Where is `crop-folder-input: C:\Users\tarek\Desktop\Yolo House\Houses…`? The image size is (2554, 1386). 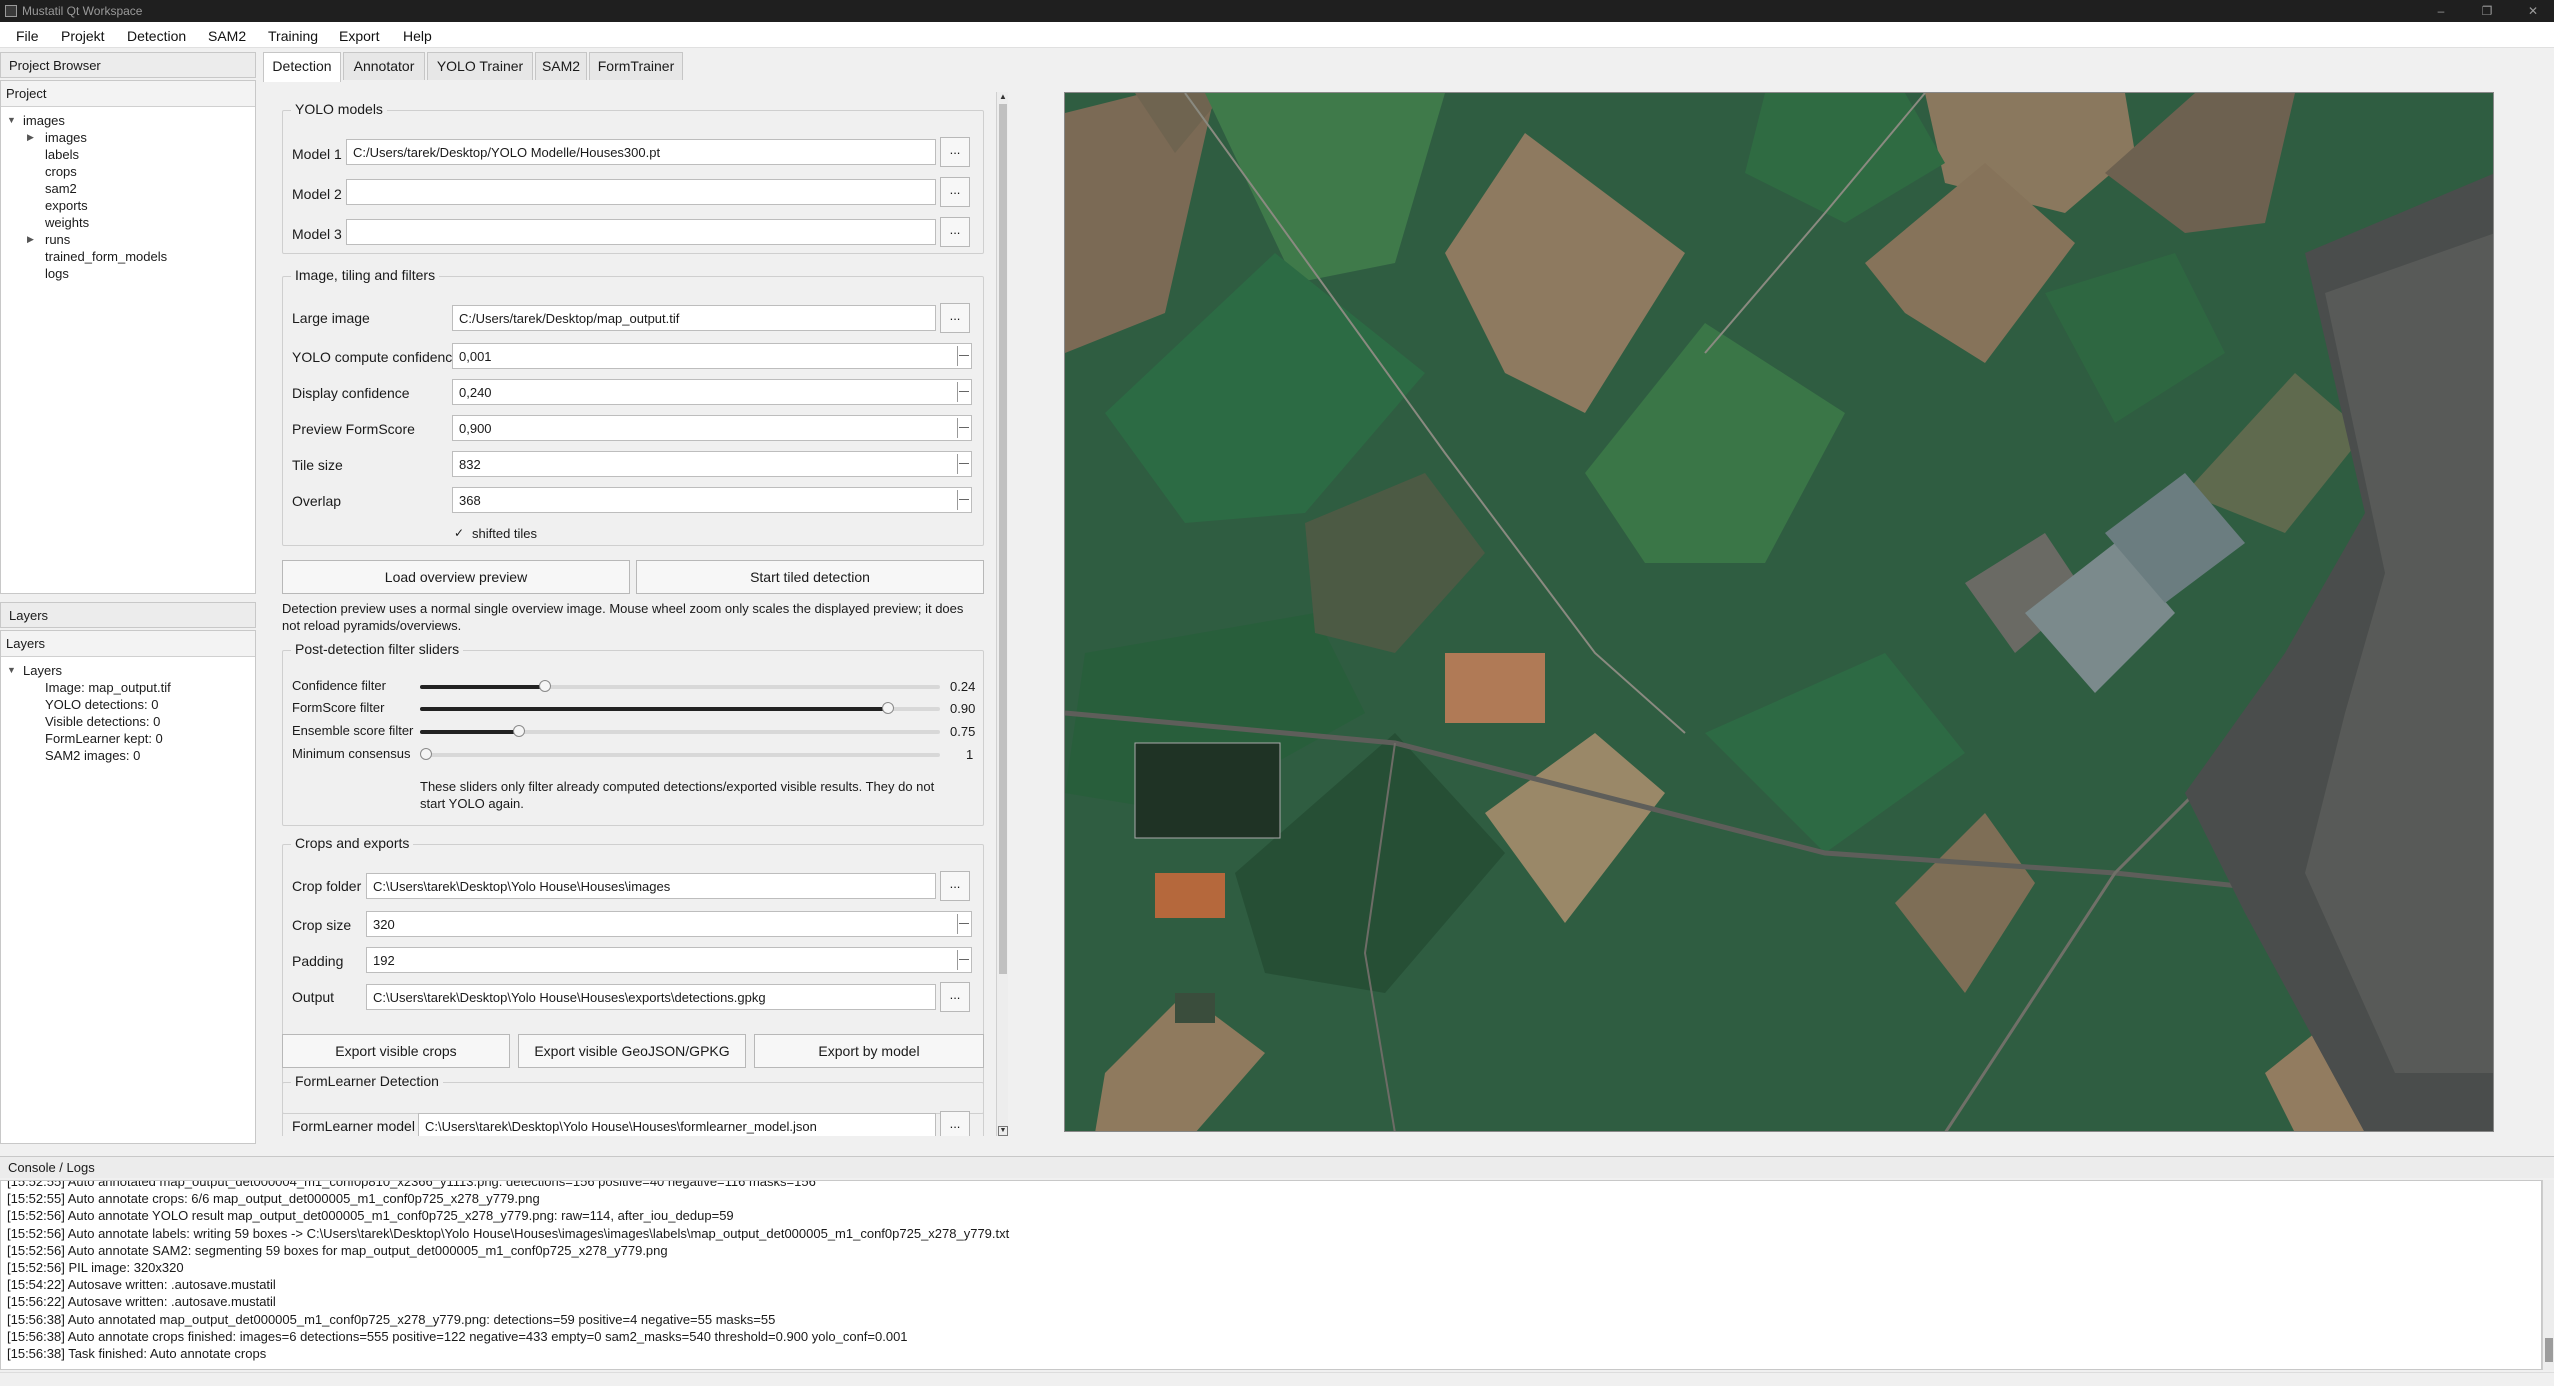
crop-folder-input: C:\Users\tarek\Desktop\Yolo House\Houses… is located at coordinates (651, 886).